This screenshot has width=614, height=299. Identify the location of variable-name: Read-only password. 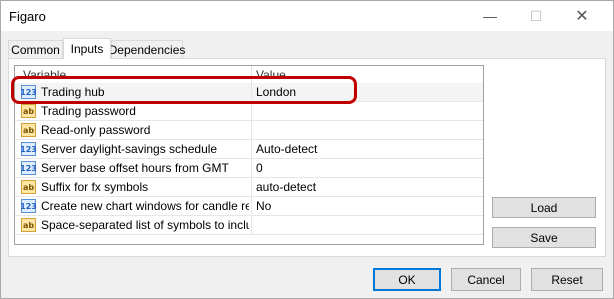
(96, 130).